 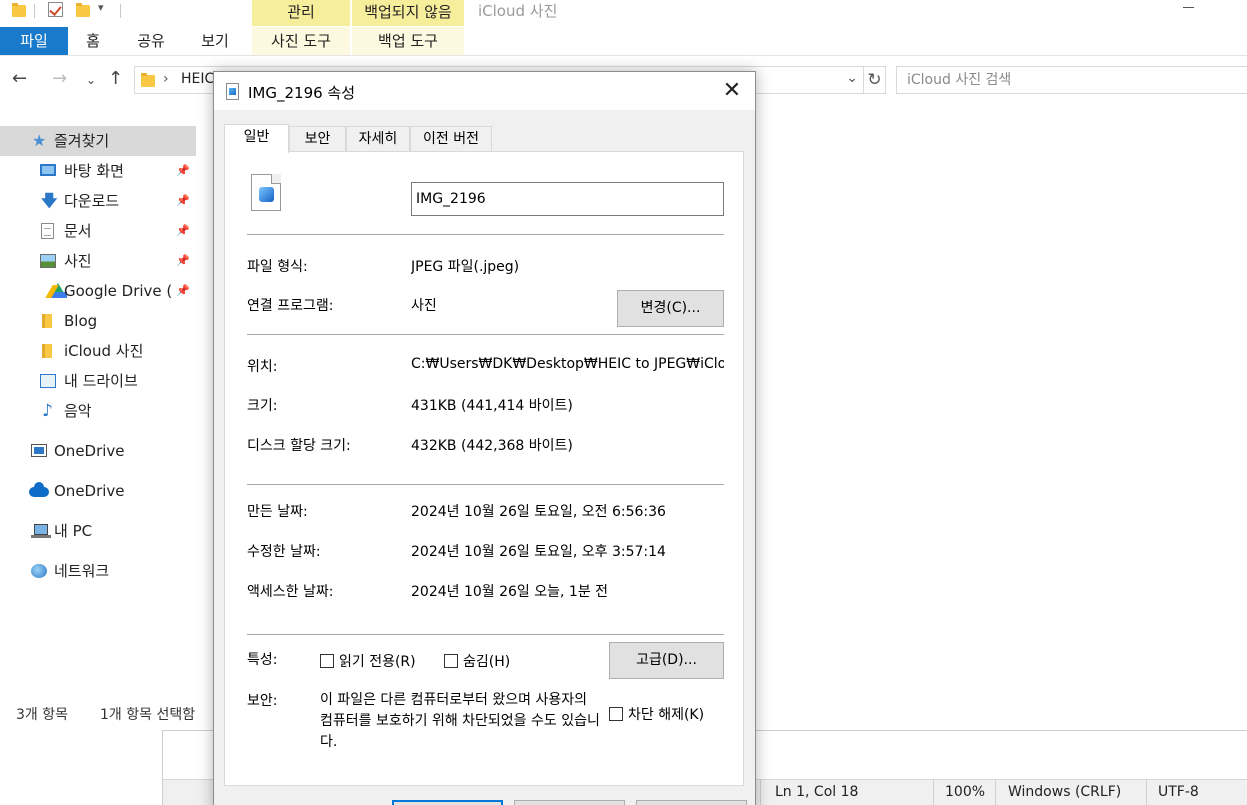 I want to click on size-value: 431KB (441,414 바이트), so click(x=492, y=406).